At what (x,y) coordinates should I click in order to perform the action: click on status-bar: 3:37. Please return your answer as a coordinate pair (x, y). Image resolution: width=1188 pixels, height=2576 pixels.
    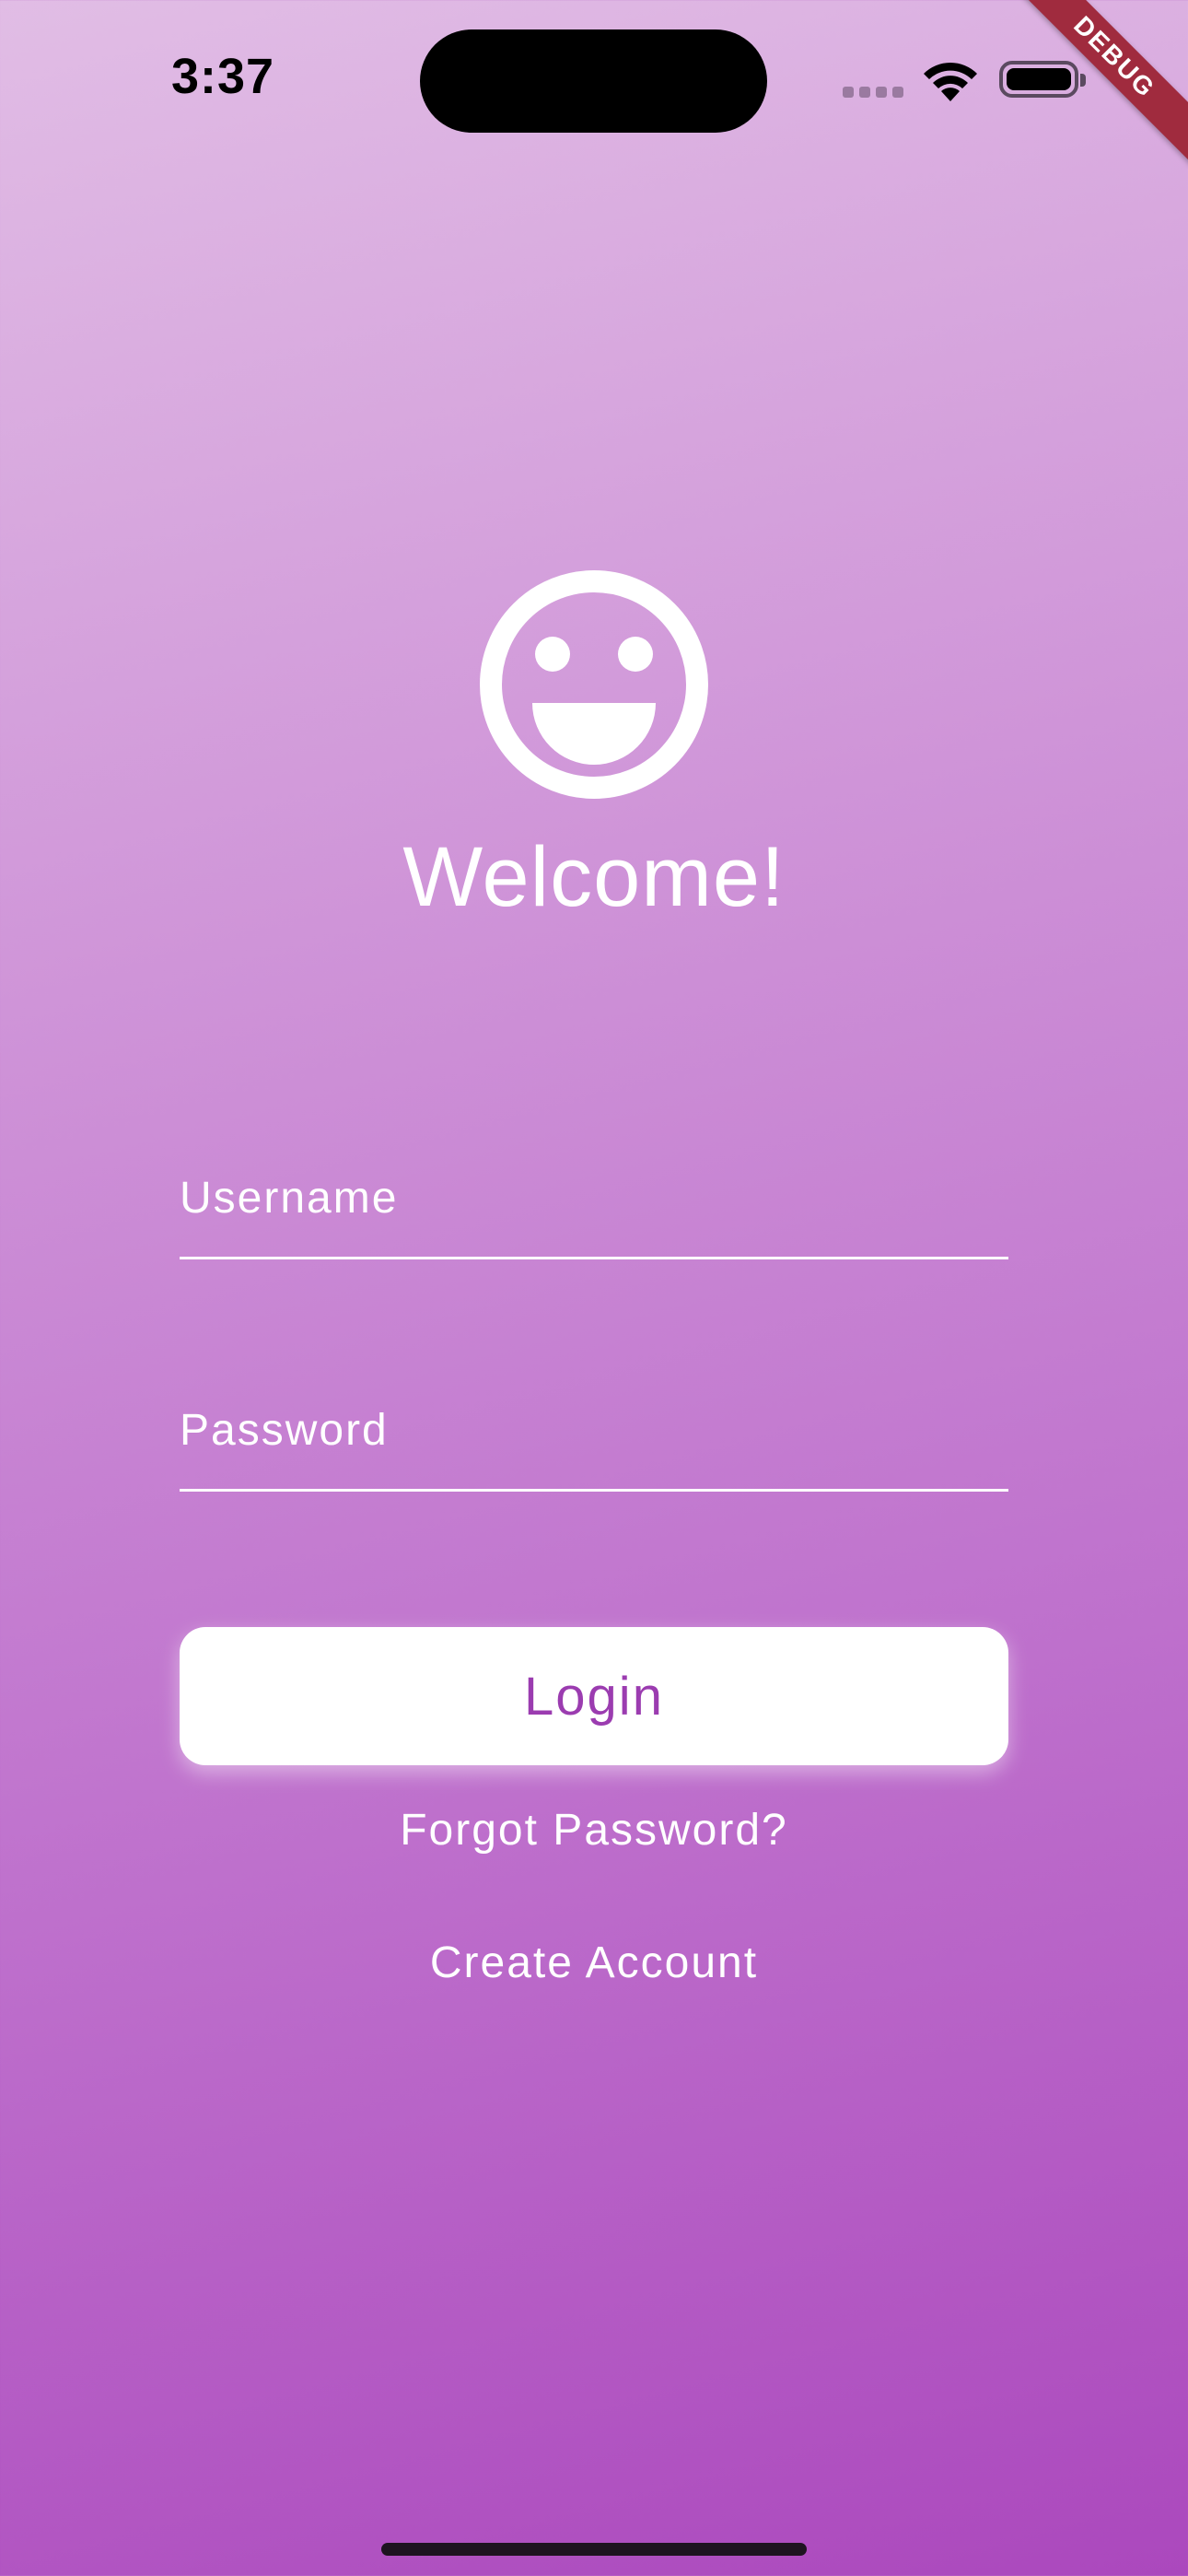
    Looking at the image, I should click on (594, 78).